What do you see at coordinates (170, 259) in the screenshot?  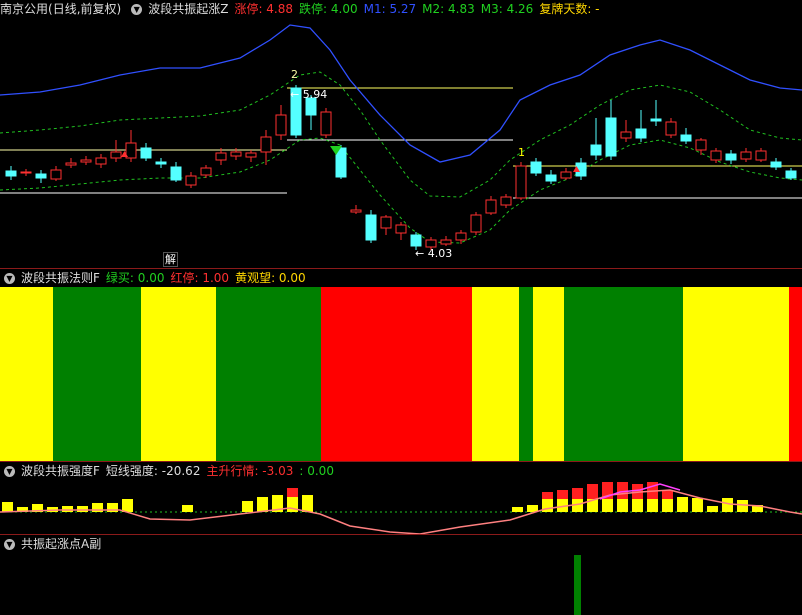 I see `event-badge: 解` at bounding box center [170, 259].